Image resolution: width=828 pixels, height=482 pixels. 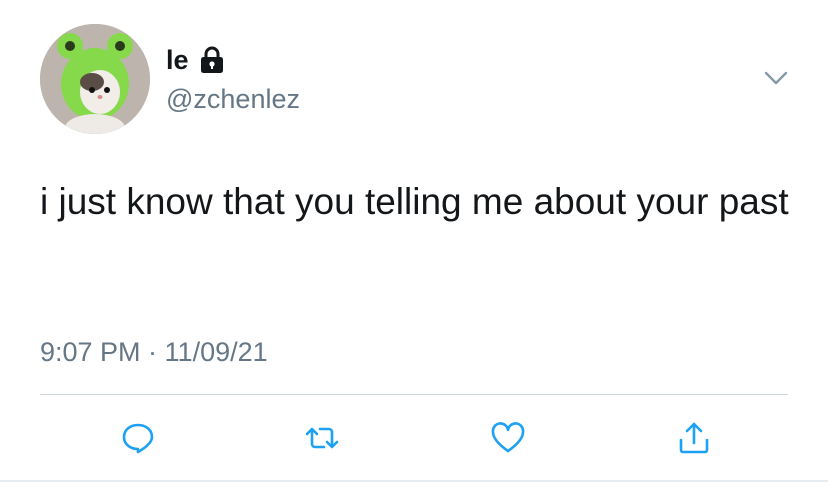 I want to click on reply-button, so click(x=138, y=438).